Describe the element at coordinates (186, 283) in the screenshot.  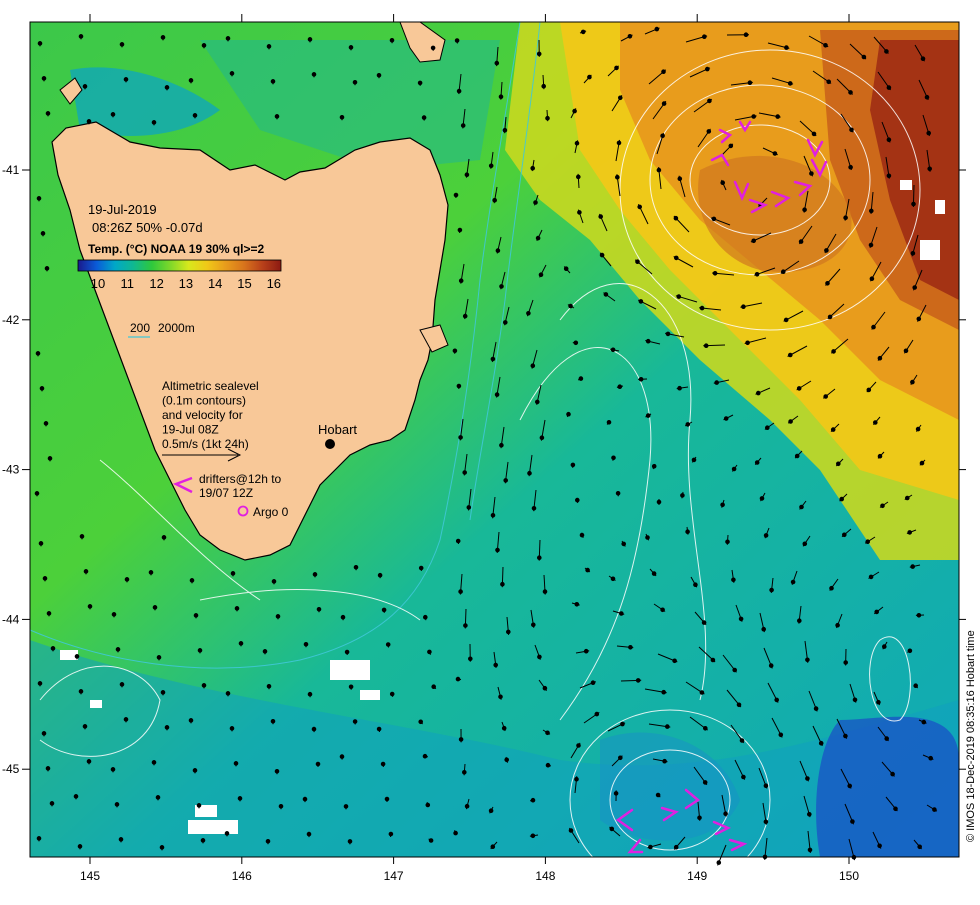
I see `colorbar-tick-label: 13` at that location.